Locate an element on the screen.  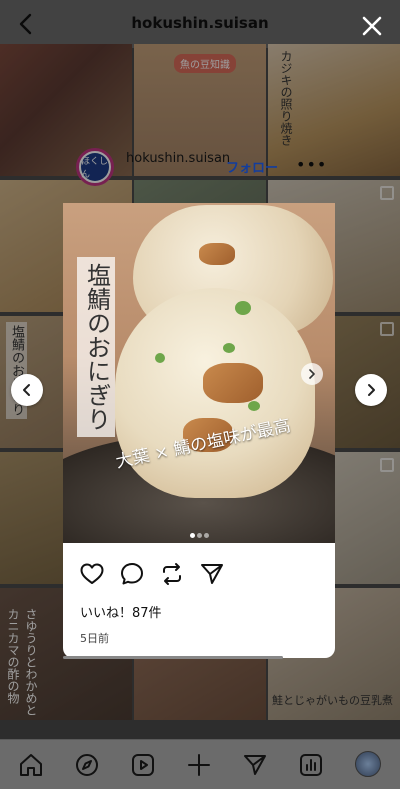
progress-fill is located at coordinates (173, 657).